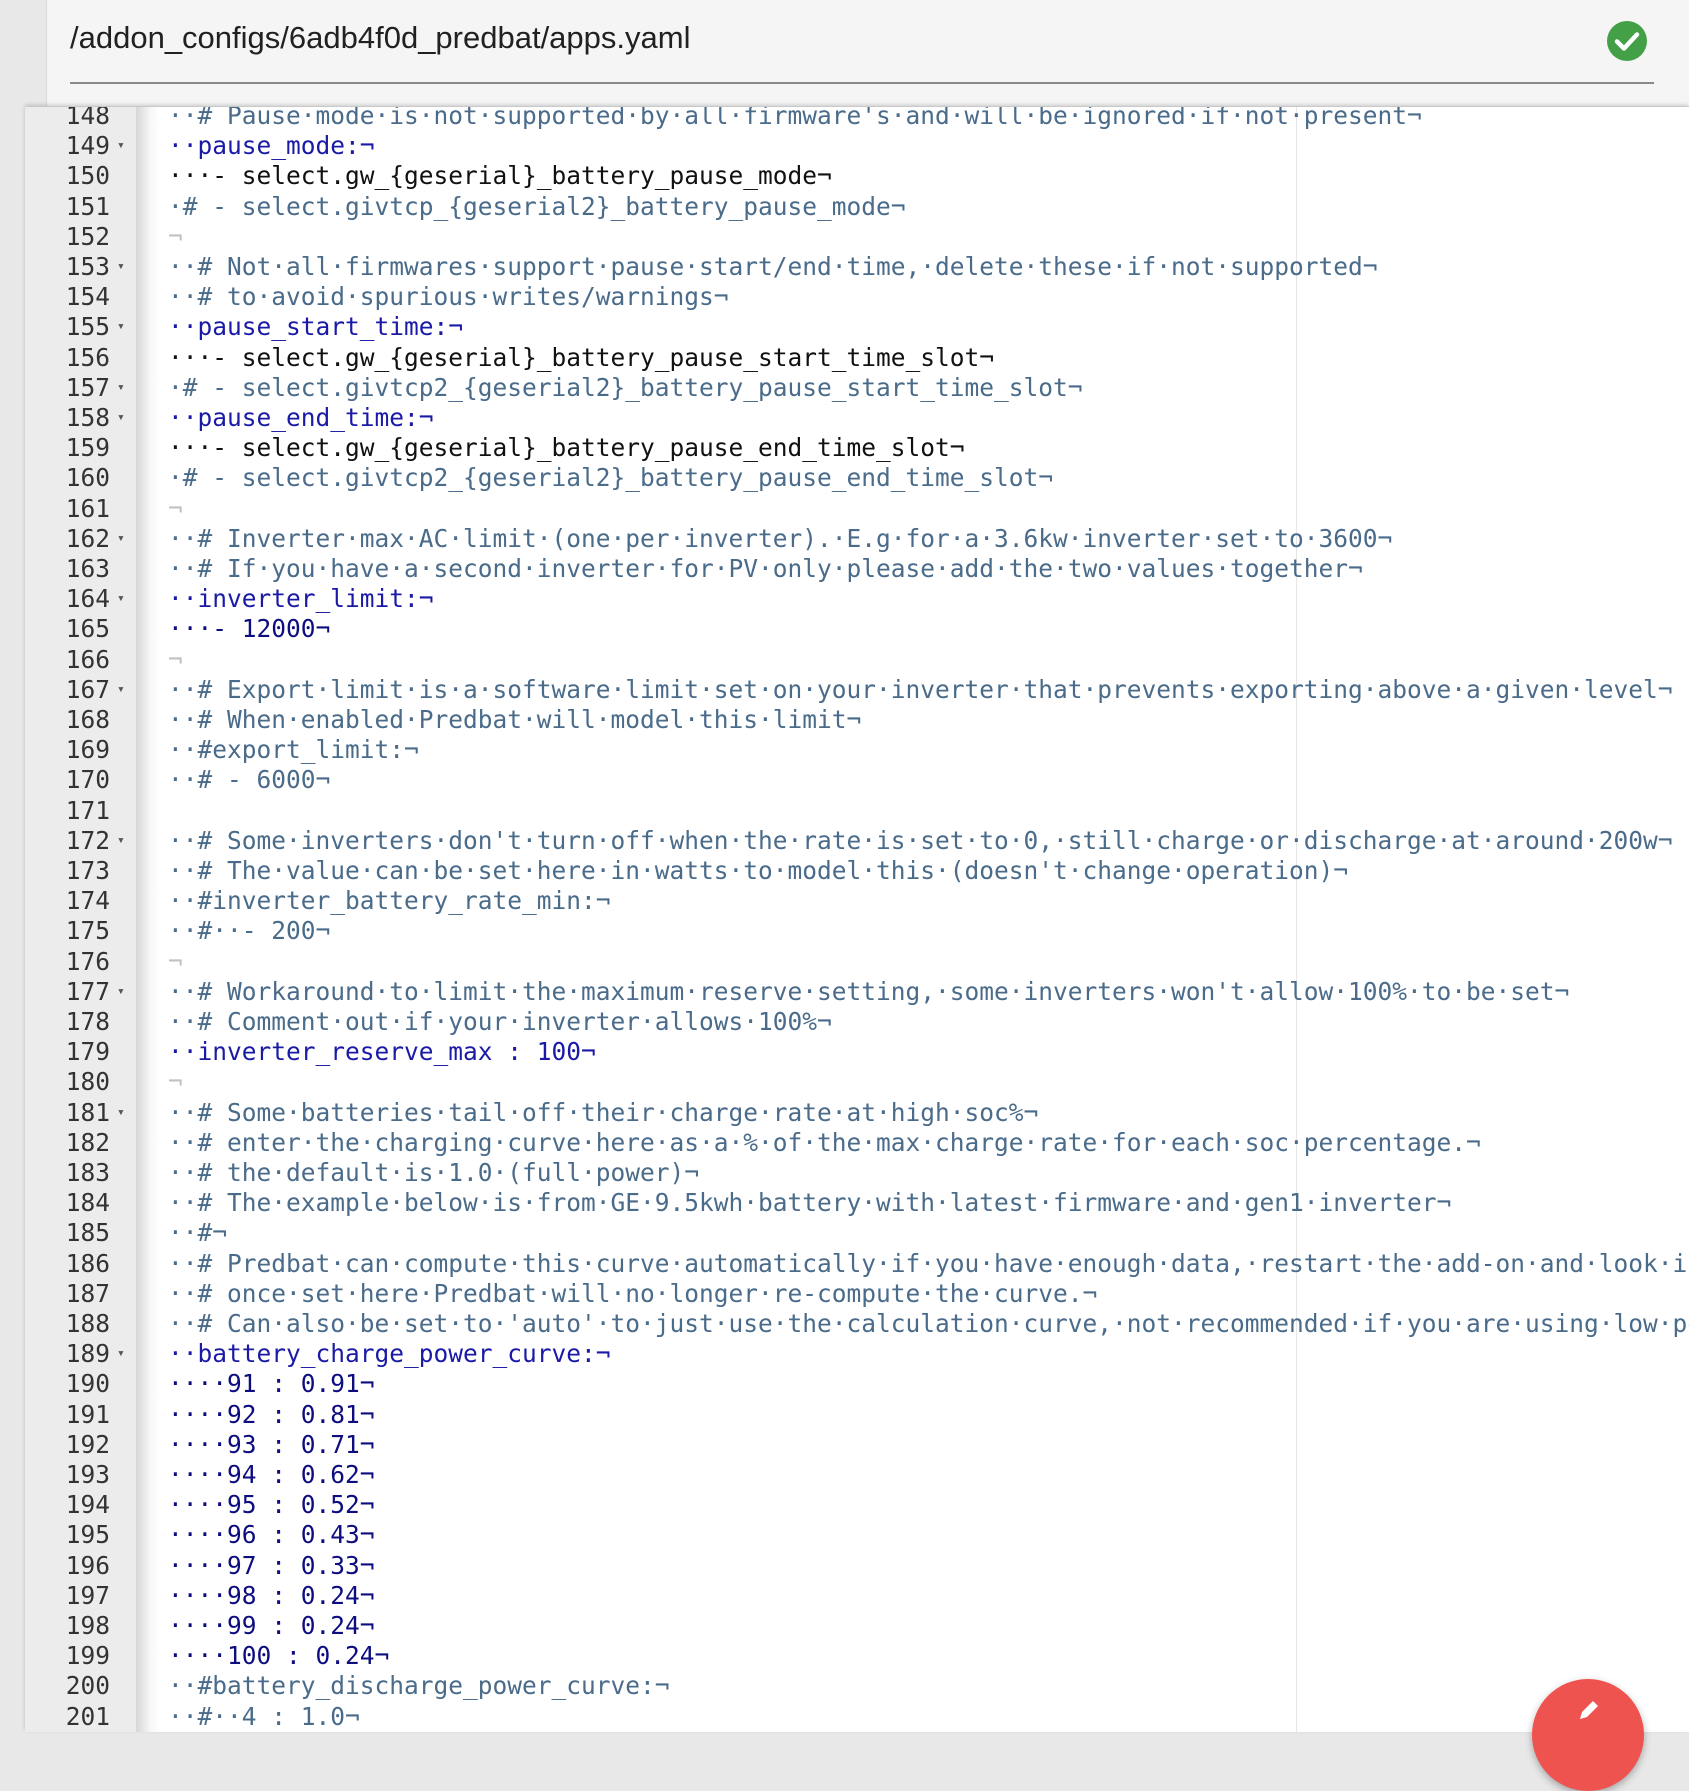 The height and width of the screenshot is (1791, 1689). Describe the element at coordinates (316, 327) in the screenshot. I see `code-text: ··pause_start_time:¬` at that location.